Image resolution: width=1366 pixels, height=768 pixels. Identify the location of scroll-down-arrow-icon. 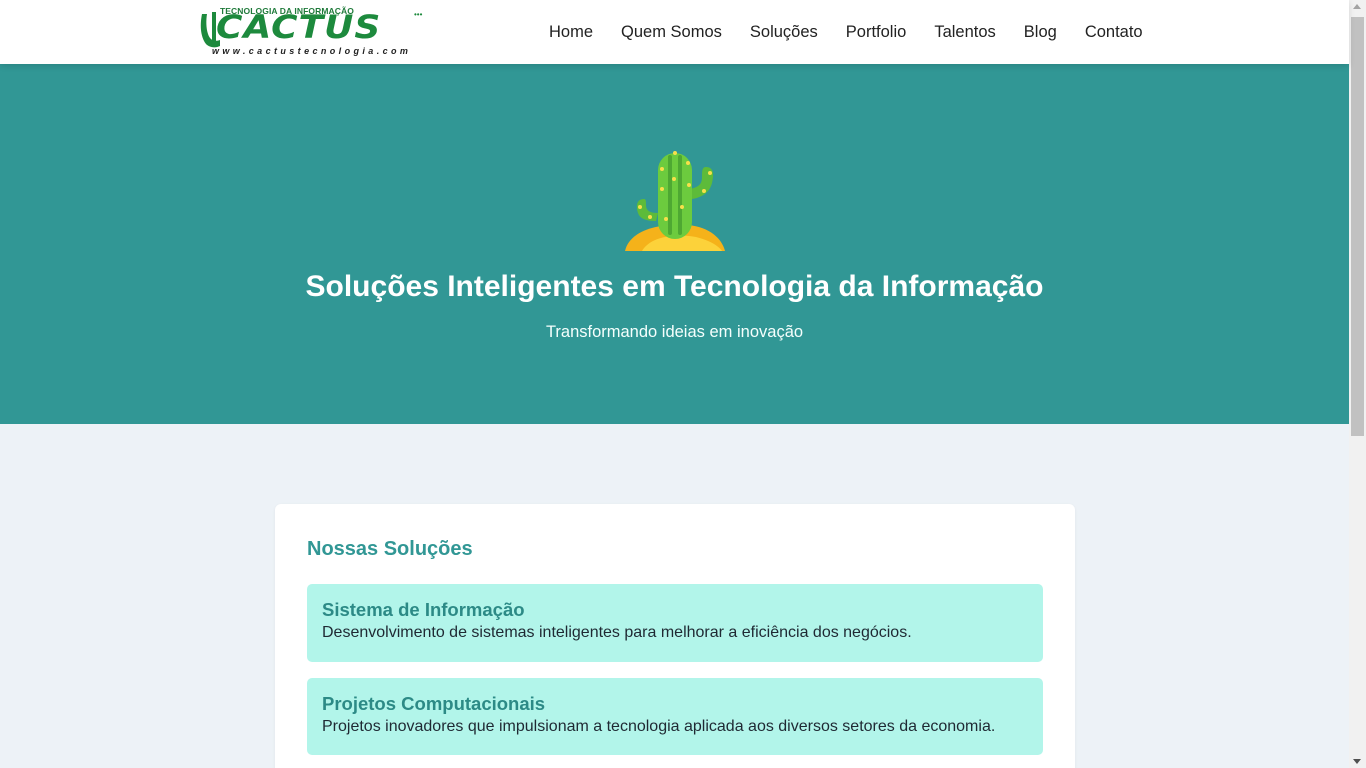
(1357, 761).